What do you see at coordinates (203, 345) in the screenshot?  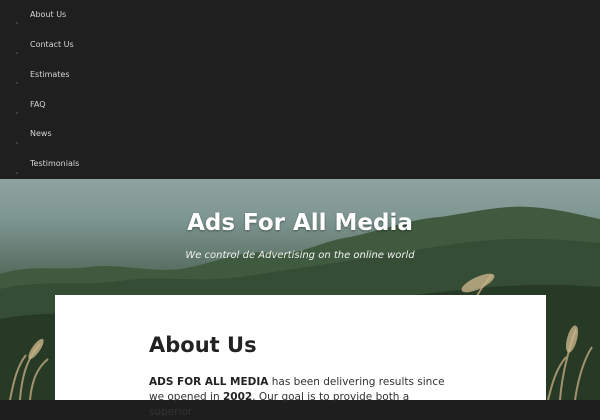 I see `page-title: About Us` at bounding box center [203, 345].